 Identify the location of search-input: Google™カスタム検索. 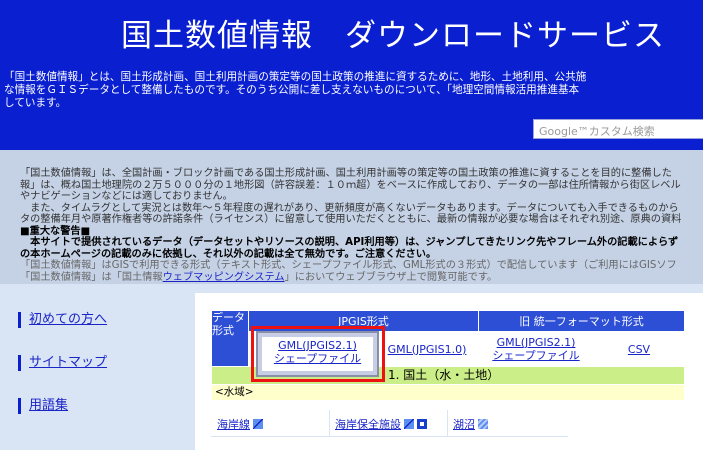
(618, 129).